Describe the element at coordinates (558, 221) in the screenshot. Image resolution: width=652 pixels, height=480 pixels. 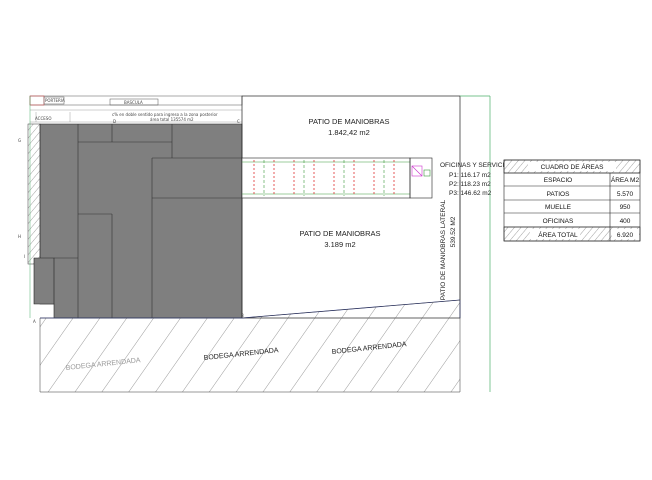
I see `areas-table-row-oficinas-name: OFICINAS` at that location.